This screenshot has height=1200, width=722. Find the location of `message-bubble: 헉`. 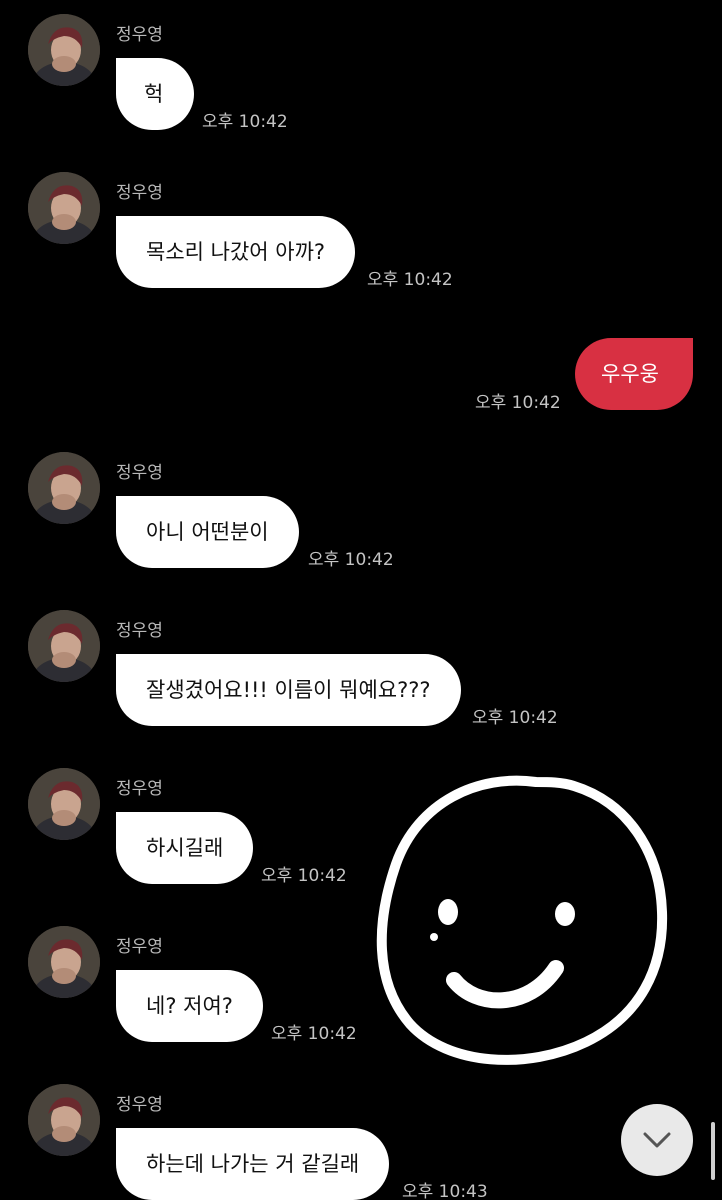

message-bubble: 헉 is located at coordinates (155, 94).